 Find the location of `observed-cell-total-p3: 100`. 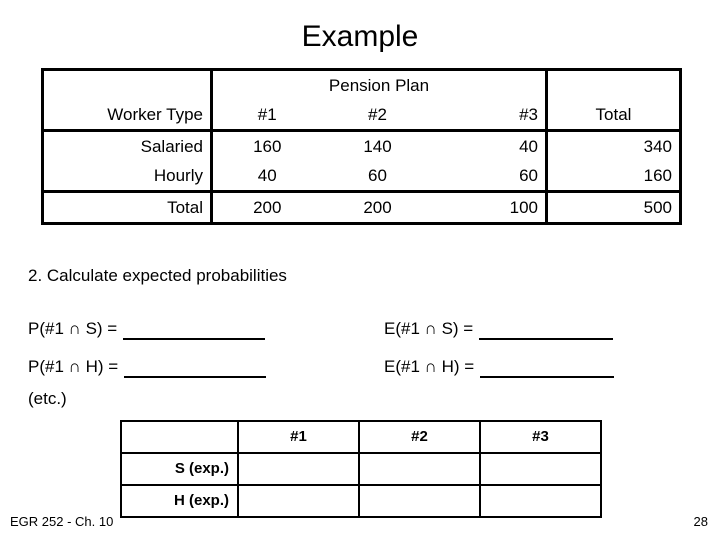

observed-cell-total-p3: 100 is located at coordinates (490, 208).